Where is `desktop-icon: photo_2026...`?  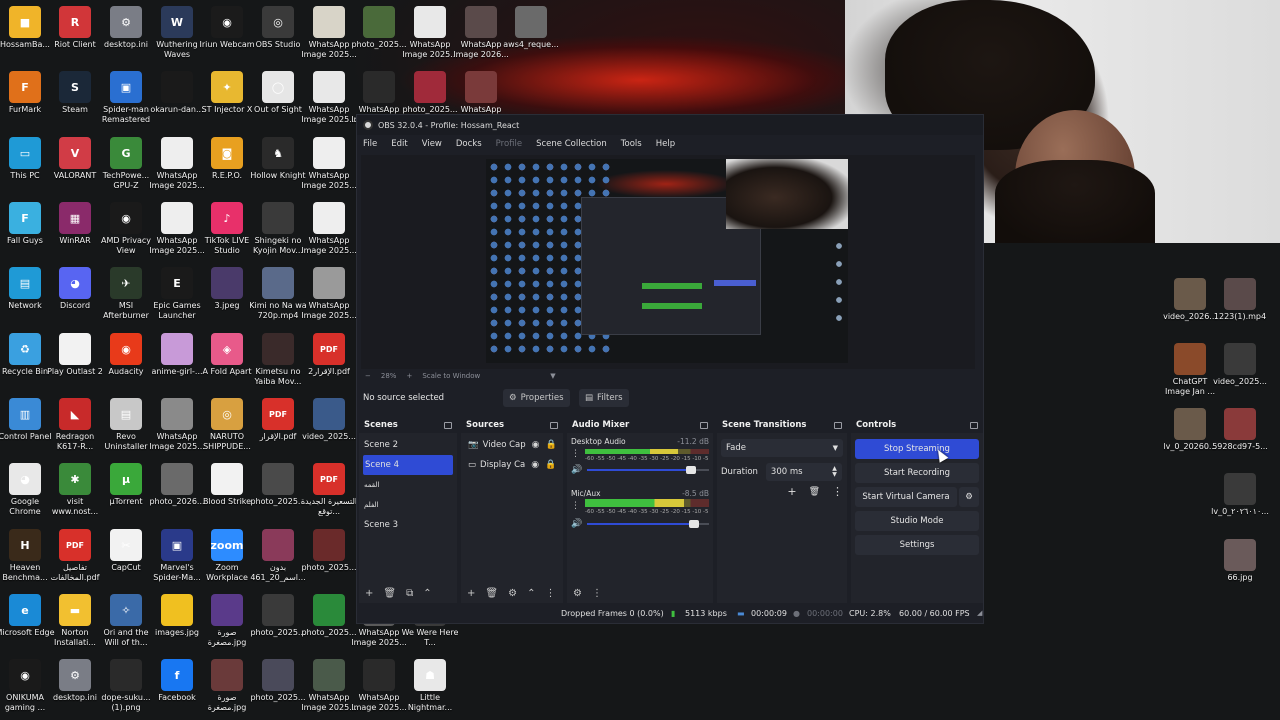
desktop-icon: photo_2026... is located at coordinates (177, 494).